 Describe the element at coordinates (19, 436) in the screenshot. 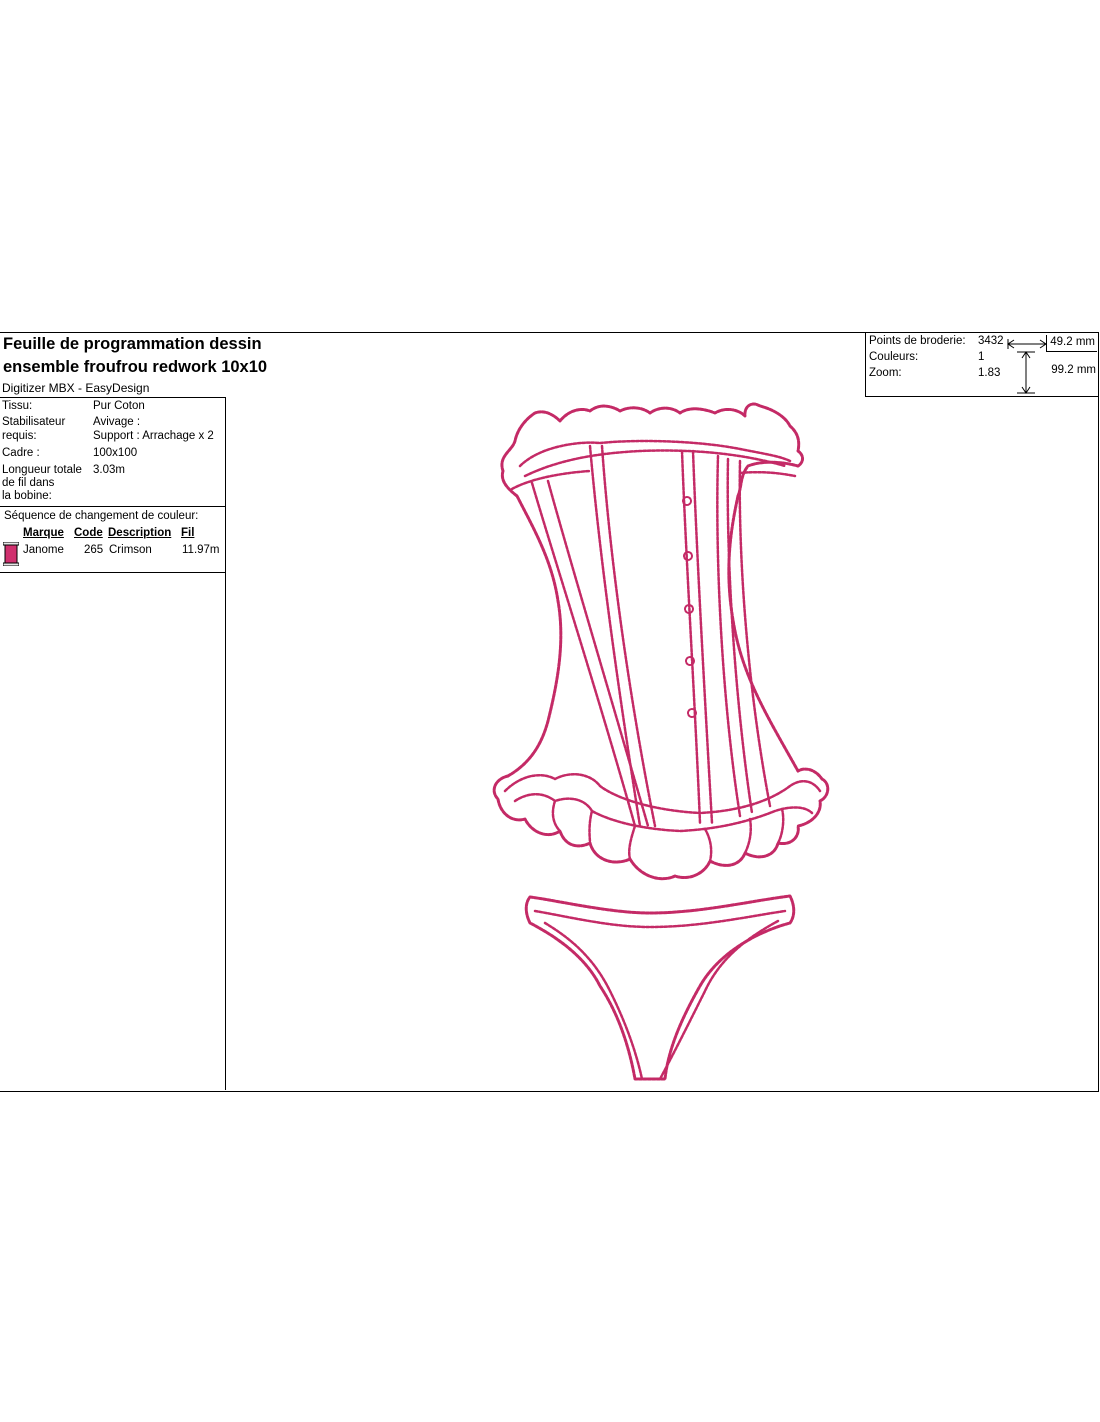

I see `stabilizer-label-2: requis:` at that location.